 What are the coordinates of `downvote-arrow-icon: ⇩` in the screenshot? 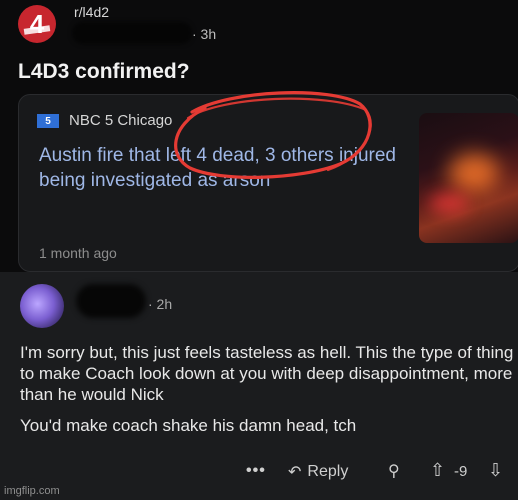 It's located at (495, 470).